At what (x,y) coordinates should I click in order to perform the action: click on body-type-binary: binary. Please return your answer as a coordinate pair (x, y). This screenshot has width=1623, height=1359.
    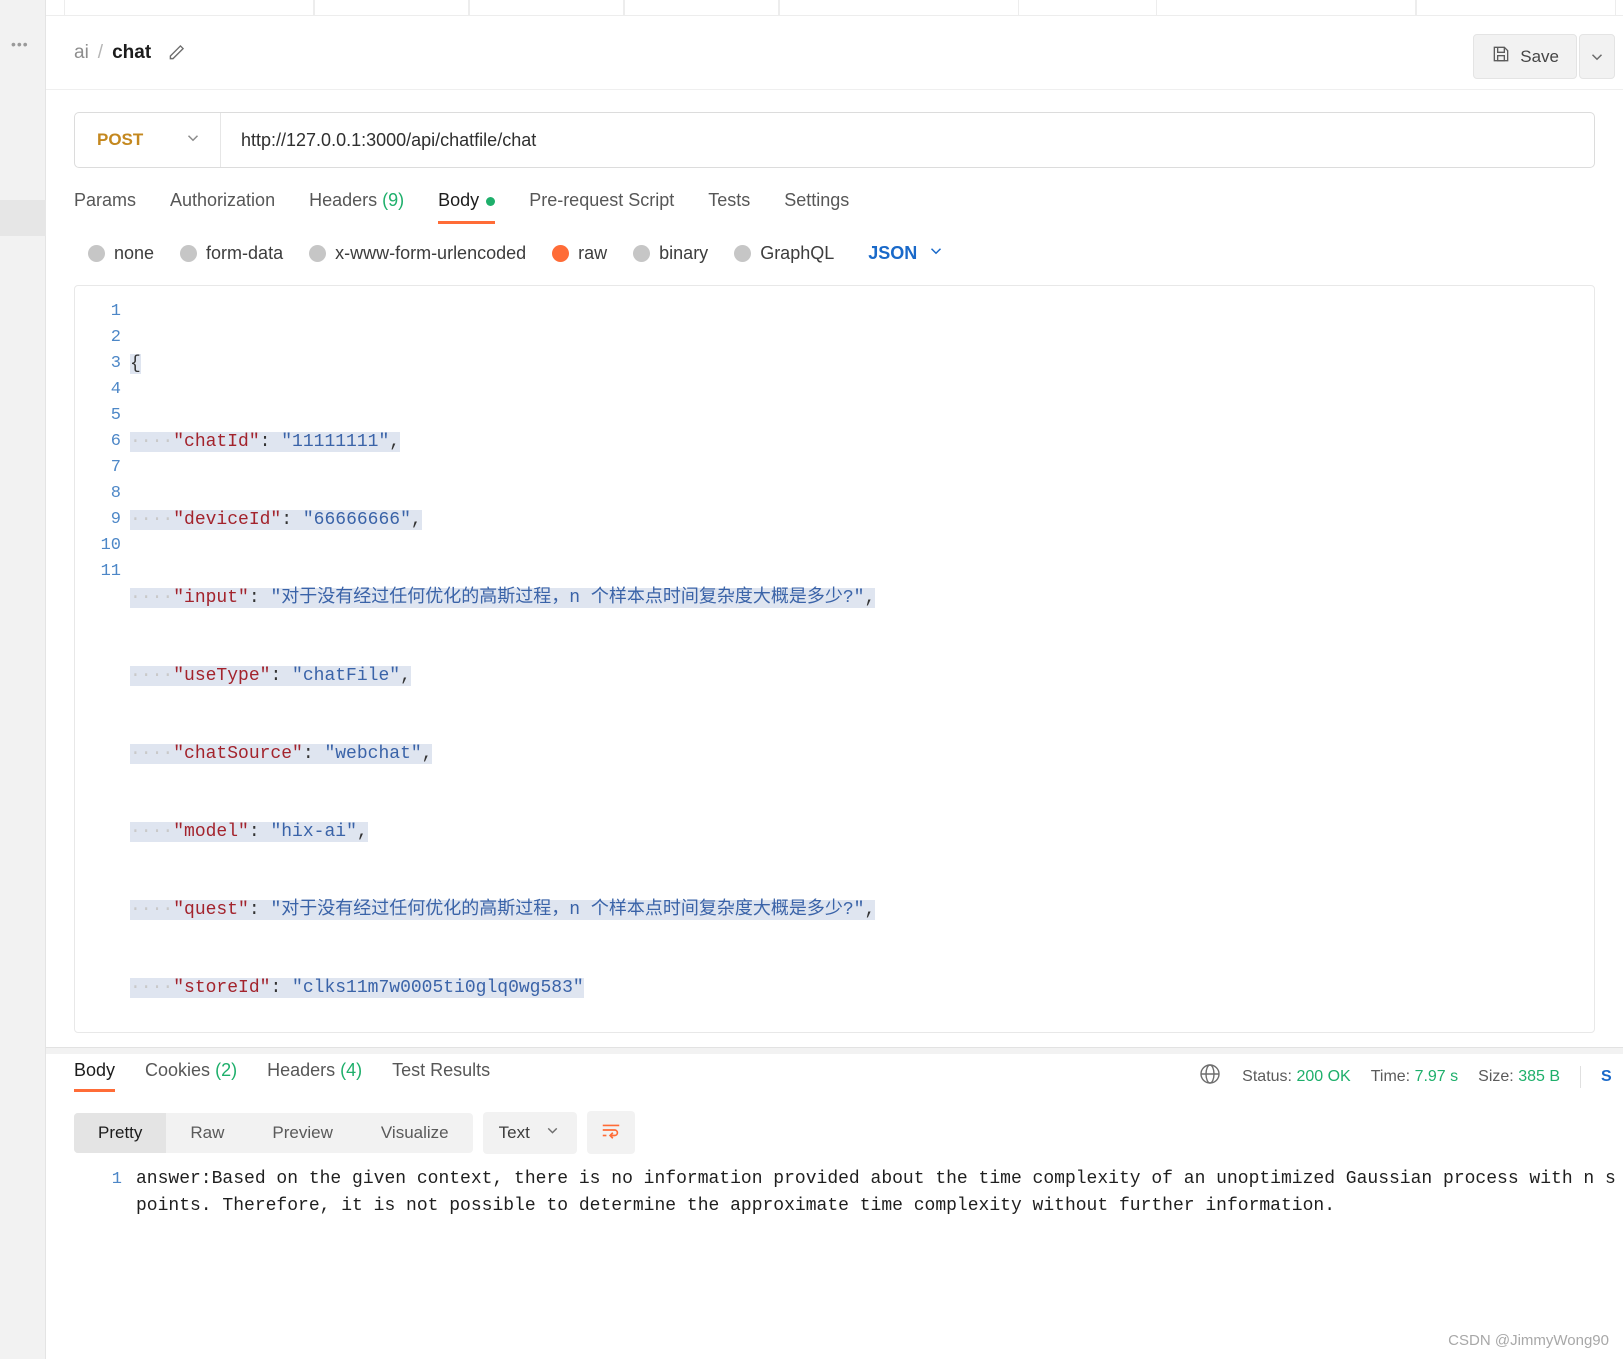
    Looking at the image, I should click on (670, 253).